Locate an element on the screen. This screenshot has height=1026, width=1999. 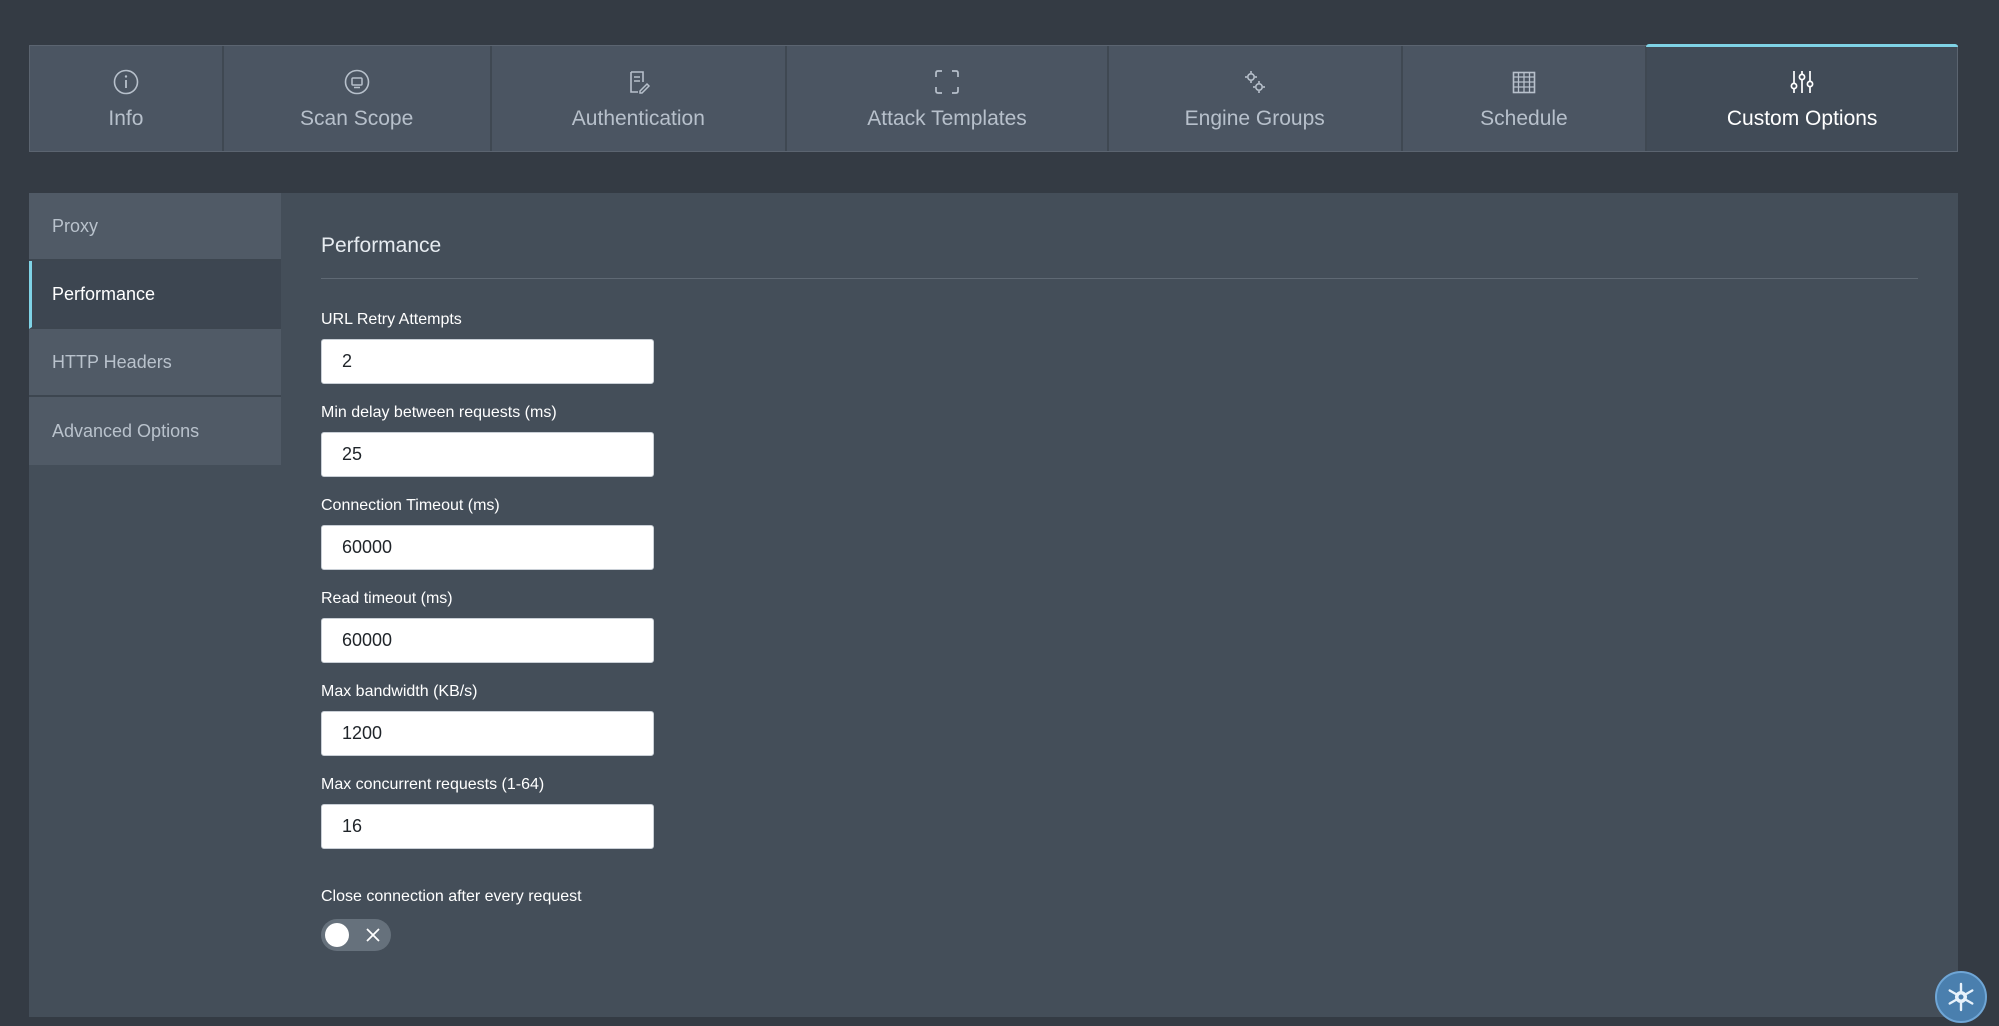
field-label: Min delay between requests (ms) is located at coordinates (439, 412).